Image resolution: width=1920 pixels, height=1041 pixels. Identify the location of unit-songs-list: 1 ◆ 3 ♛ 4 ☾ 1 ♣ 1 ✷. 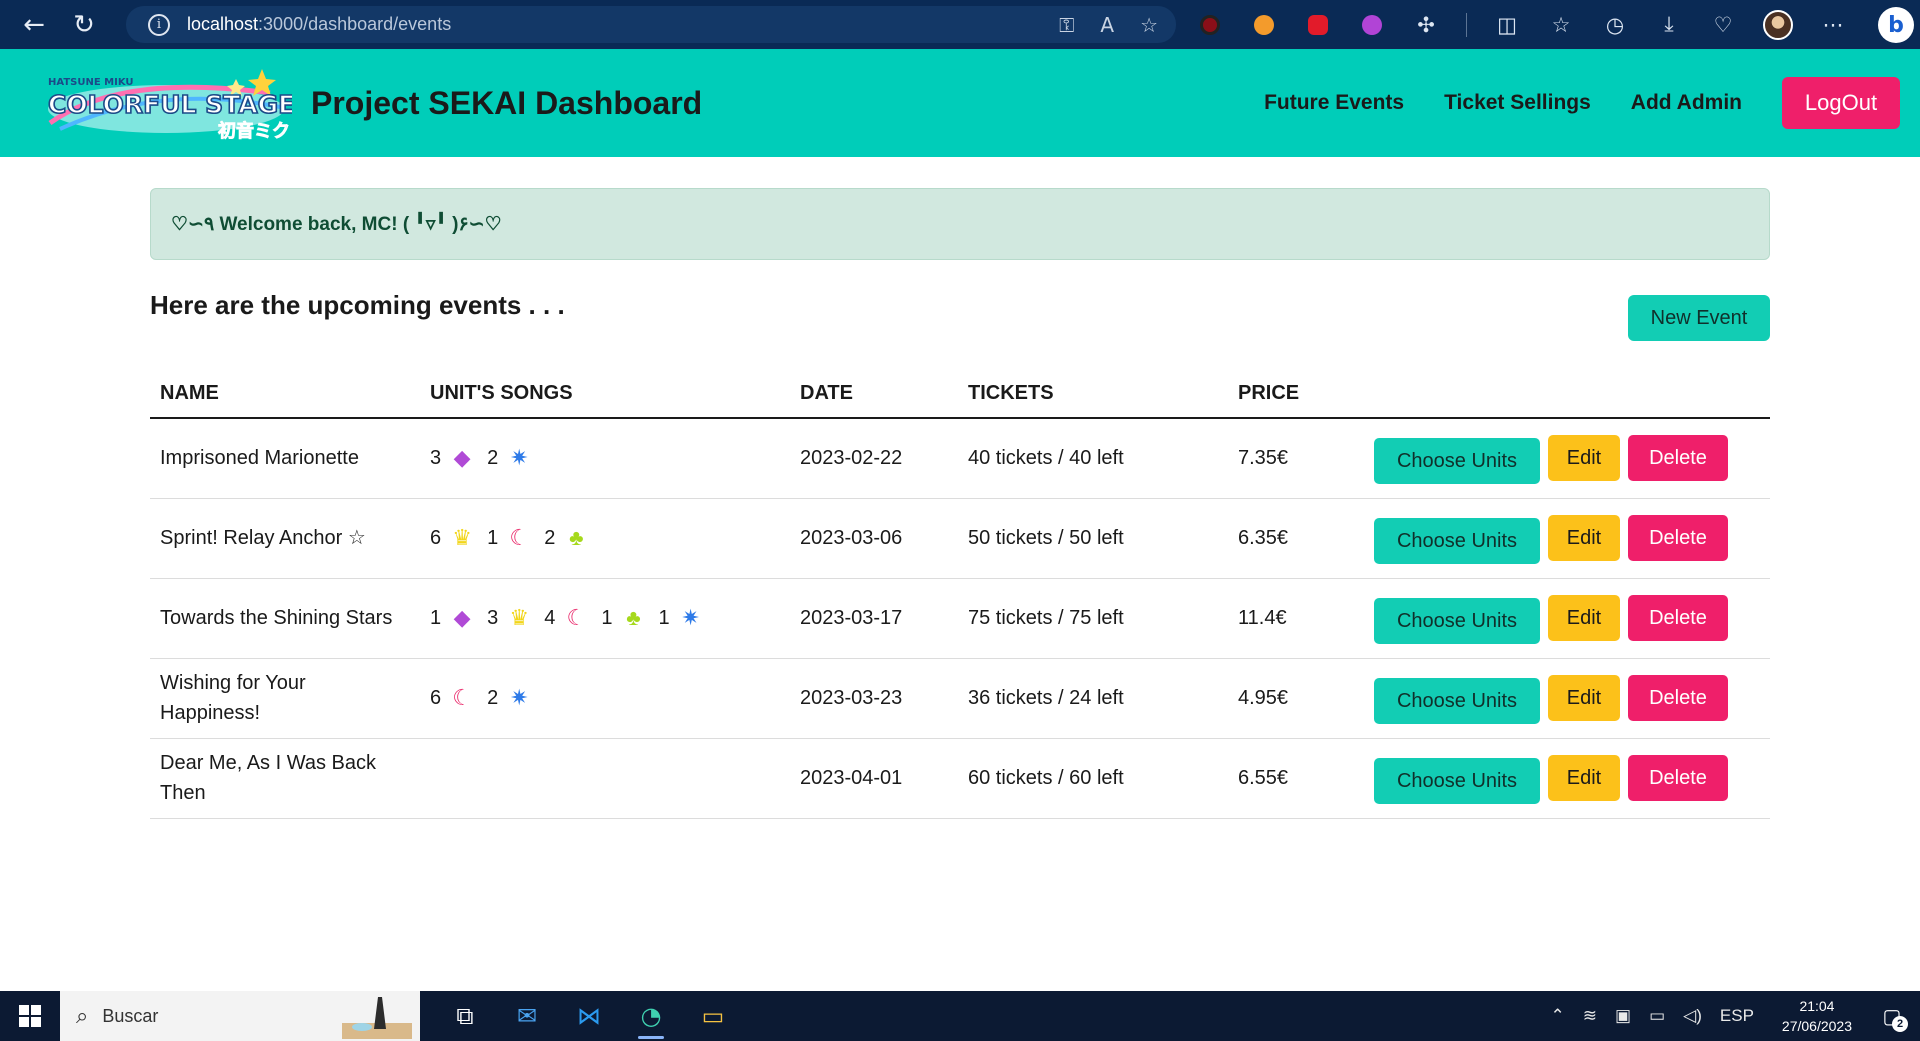
(610, 618).